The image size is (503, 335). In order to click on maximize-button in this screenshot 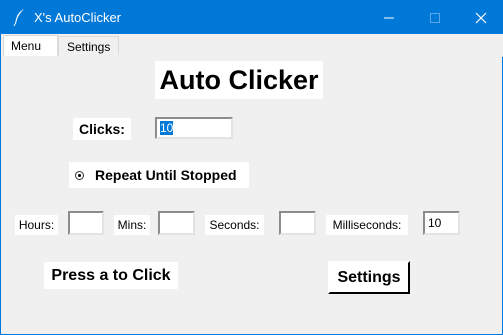, I will do `click(435, 17)`.